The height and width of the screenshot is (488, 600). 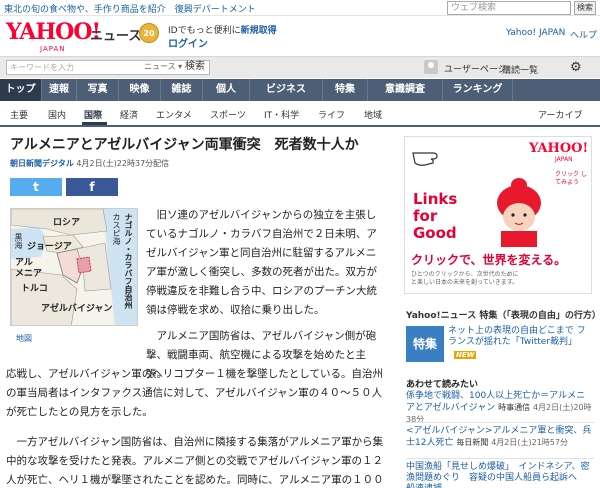 What do you see at coordinates (300, 114) in the screenshot?
I see `category-subnav: 主要 国内 国際 経済 エンタメ スポーツ IT・科学 ライフ 地域 アーカイブ` at bounding box center [300, 114].